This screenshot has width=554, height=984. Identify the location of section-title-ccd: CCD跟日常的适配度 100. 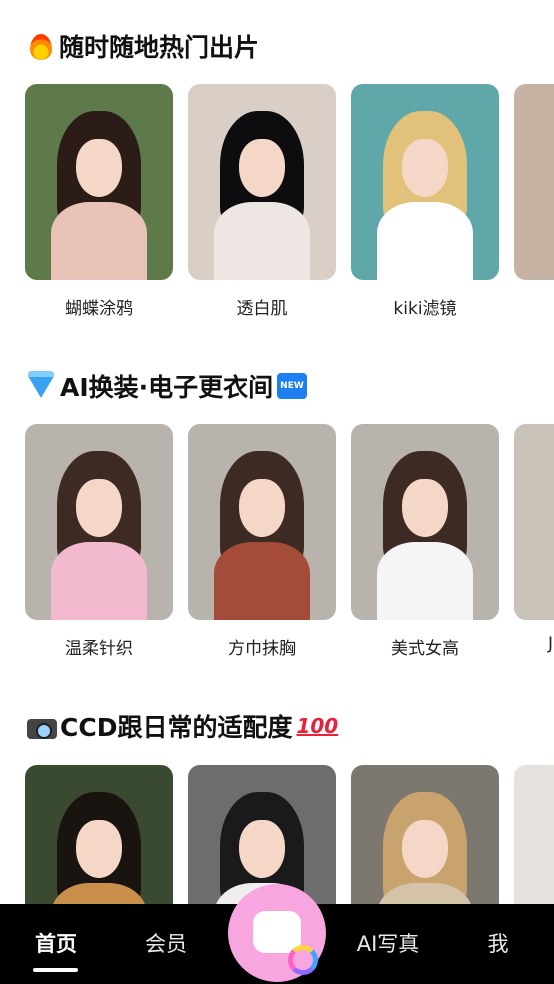
(182, 726).